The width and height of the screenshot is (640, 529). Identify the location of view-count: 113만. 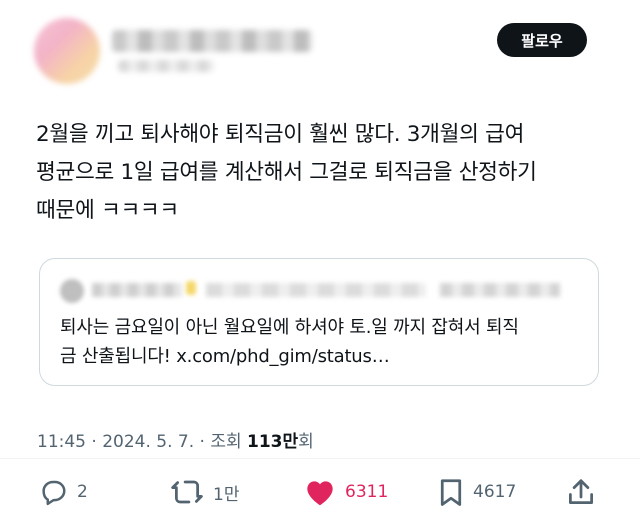
(273, 442).